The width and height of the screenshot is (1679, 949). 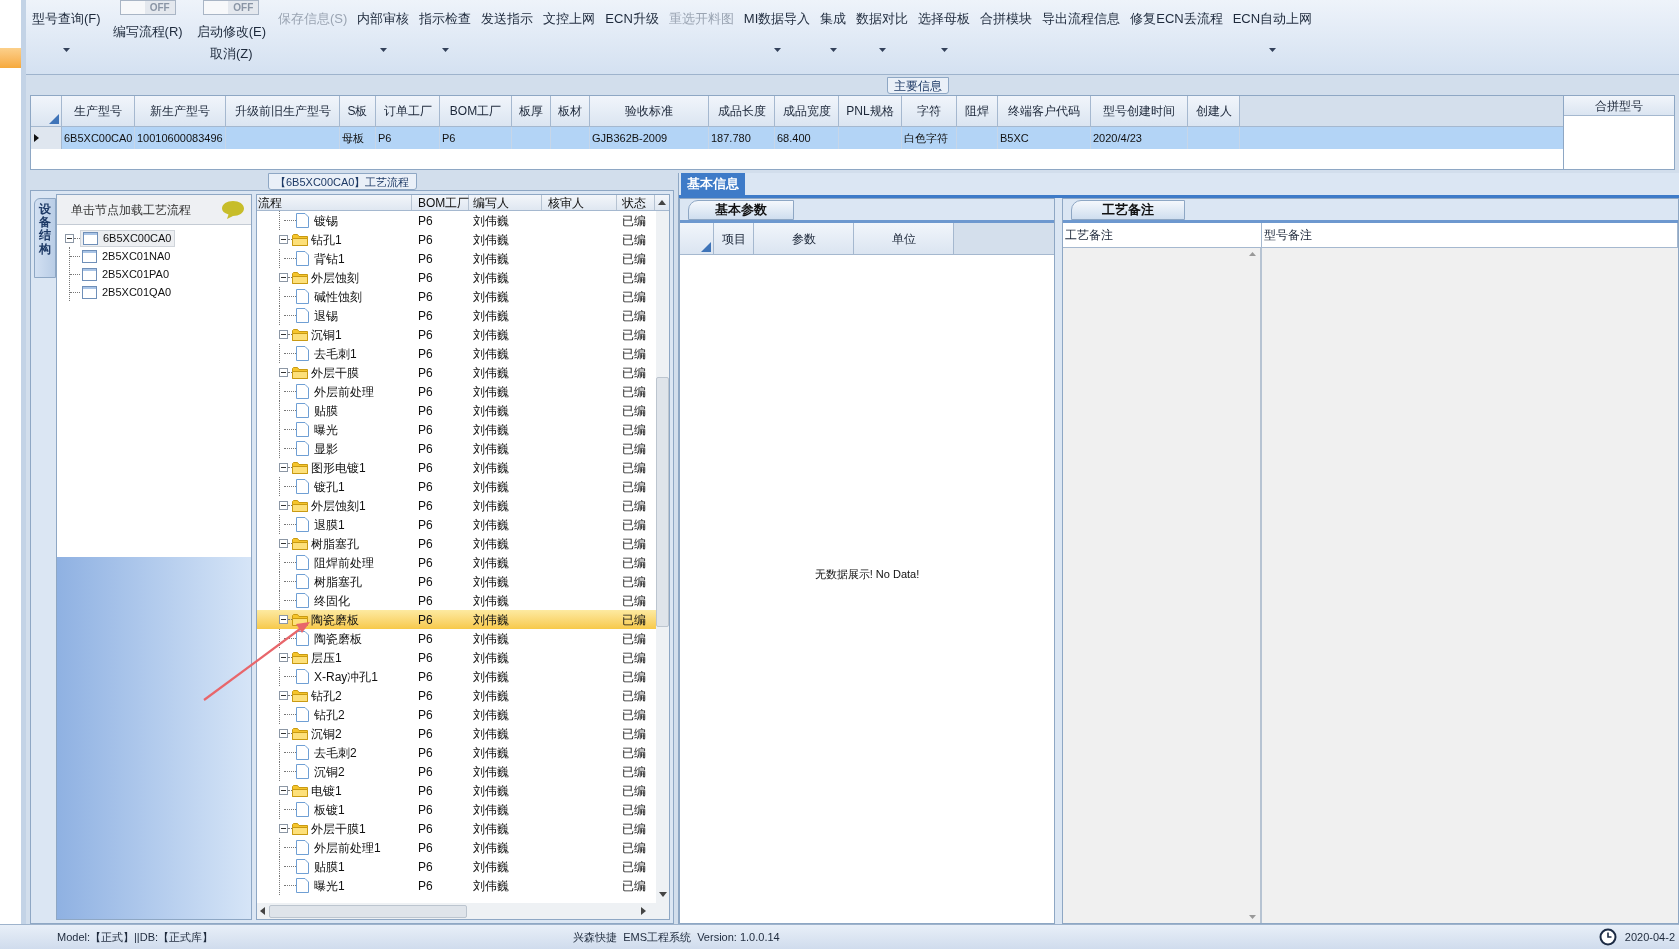 What do you see at coordinates (456, 448) in the screenshot?
I see `flow-row: 显影 P6 刘伟巍 已编` at bounding box center [456, 448].